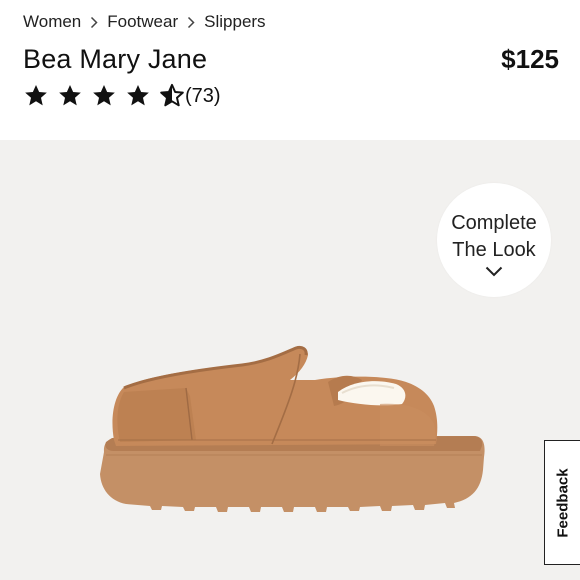 This screenshot has width=580, height=580. What do you see at coordinates (234, 22) in the screenshot?
I see `breadcrumb-slippers-link: Slippers` at bounding box center [234, 22].